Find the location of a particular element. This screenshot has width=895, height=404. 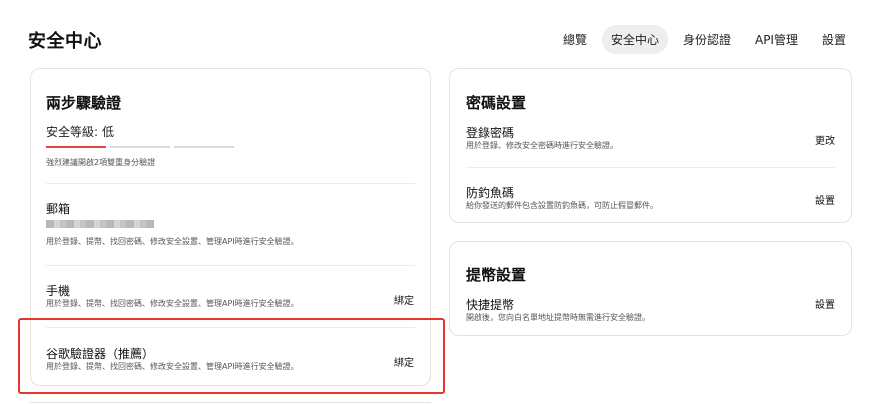

anti-phishing-code-description: 給你發送的郵件包含設置防釣魚碼，可防止假冒郵件。 is located at coordinates (562, 205).